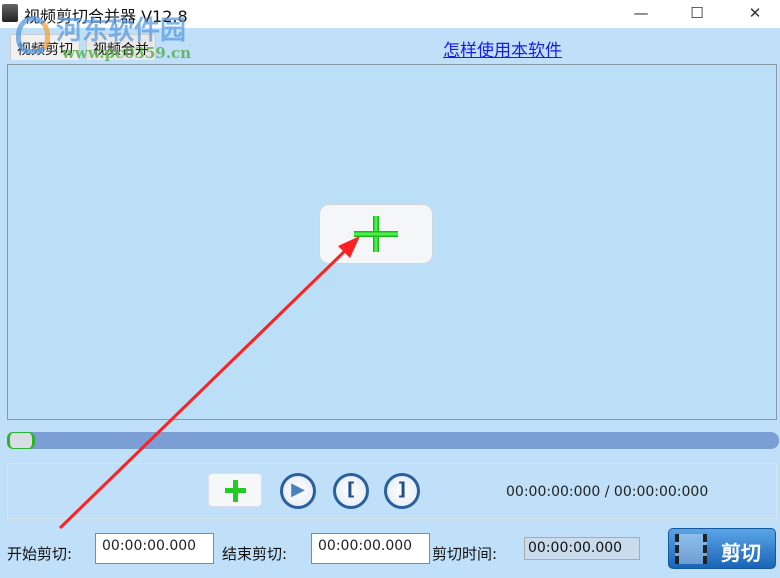 The image size is (780, 578). I want to click on plus-icon, so click(376, 234).